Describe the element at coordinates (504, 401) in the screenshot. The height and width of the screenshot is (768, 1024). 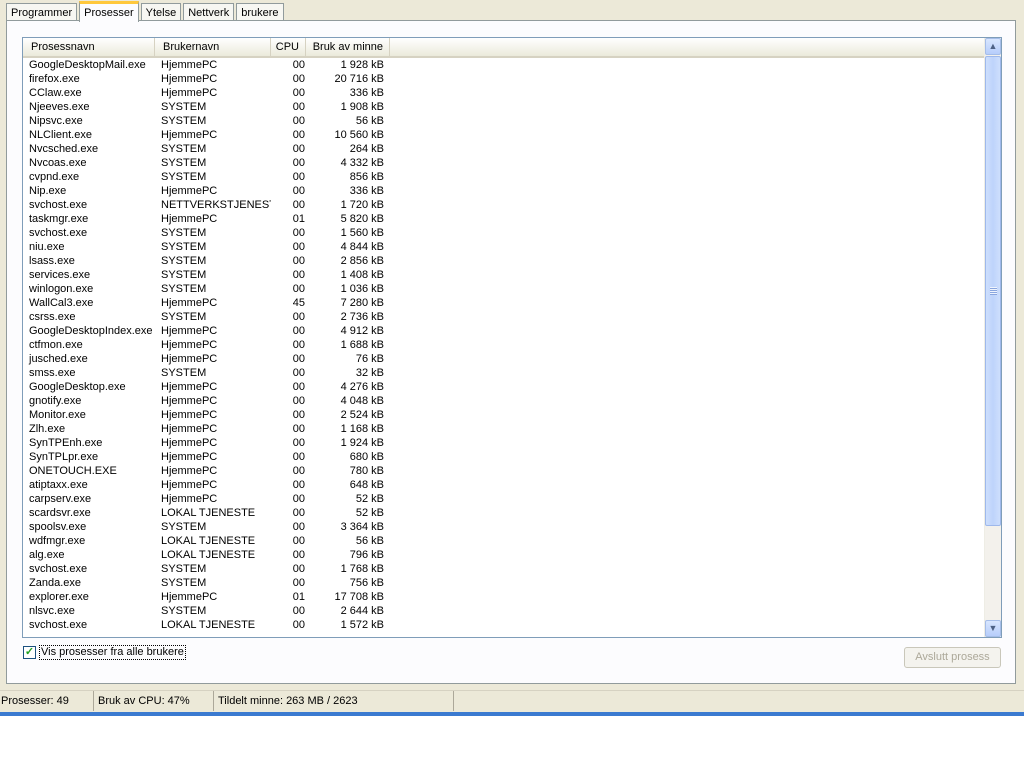
I see `table-row: gnotify.exe HjemmePC 00 4 048 kB` at that location.